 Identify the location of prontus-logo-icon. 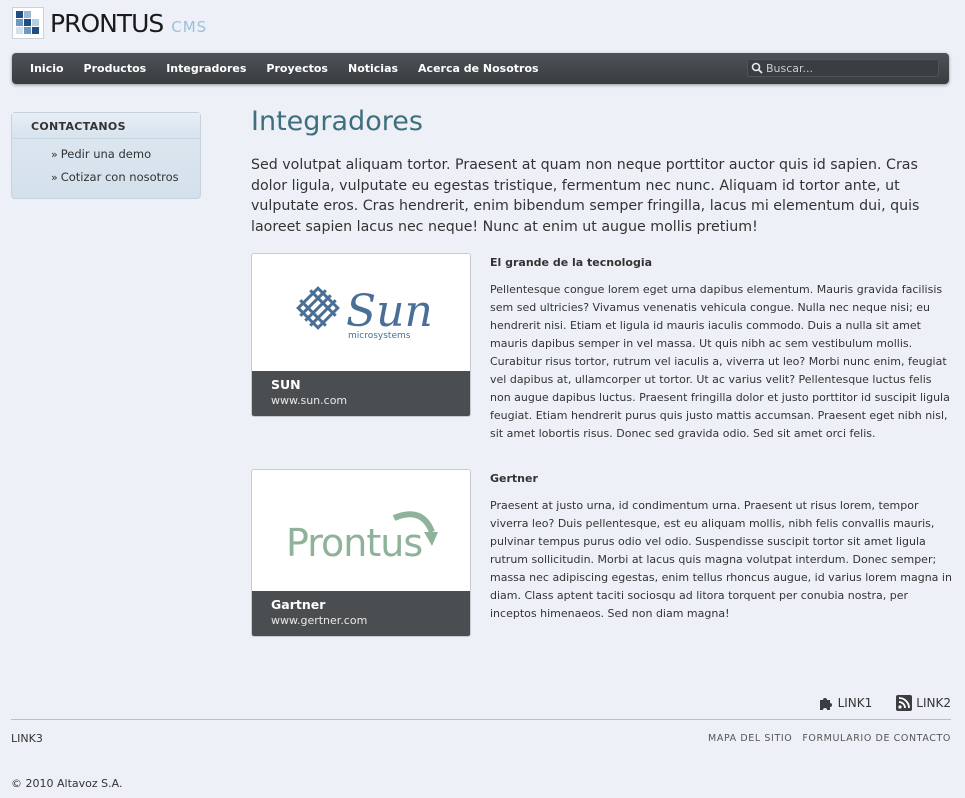
(28, 23).